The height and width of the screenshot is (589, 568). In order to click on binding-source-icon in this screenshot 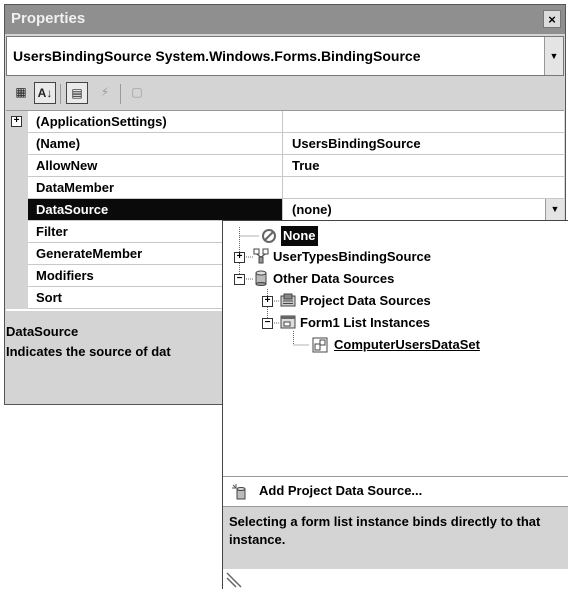, I will do `click(261, 256)`.